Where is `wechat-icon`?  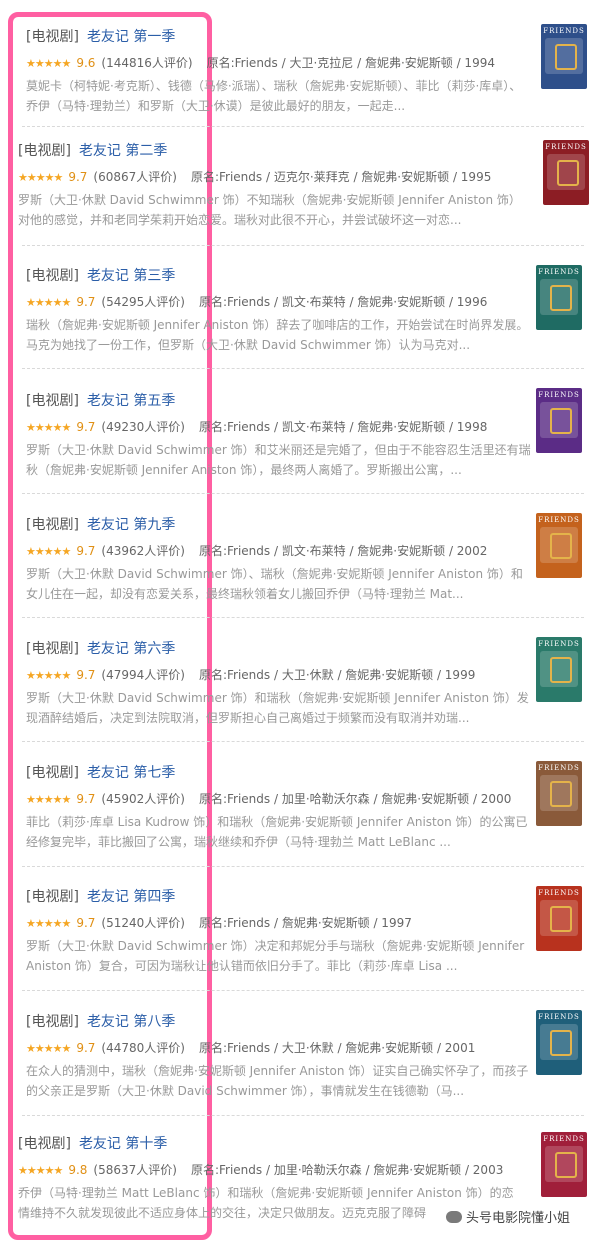
wechat-icon is located at coordinates (454, 1217).